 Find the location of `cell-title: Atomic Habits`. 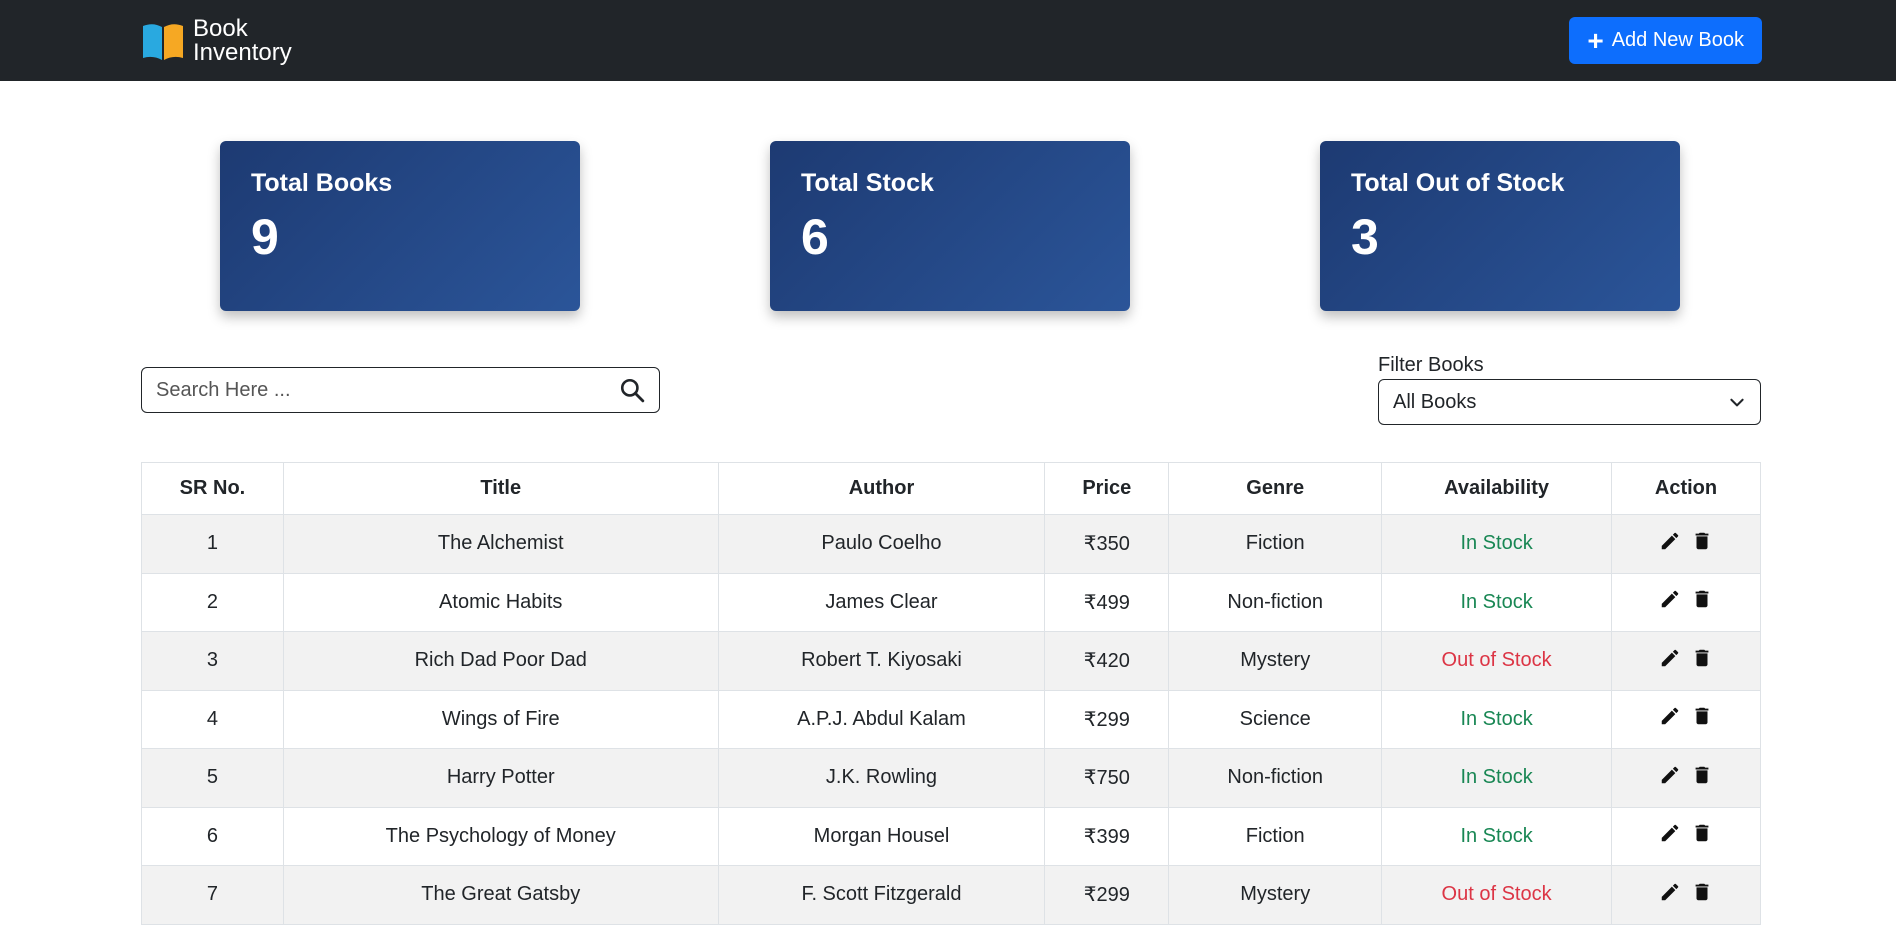

cell-title: Atomic Habits is located at coordinates (500, 602).